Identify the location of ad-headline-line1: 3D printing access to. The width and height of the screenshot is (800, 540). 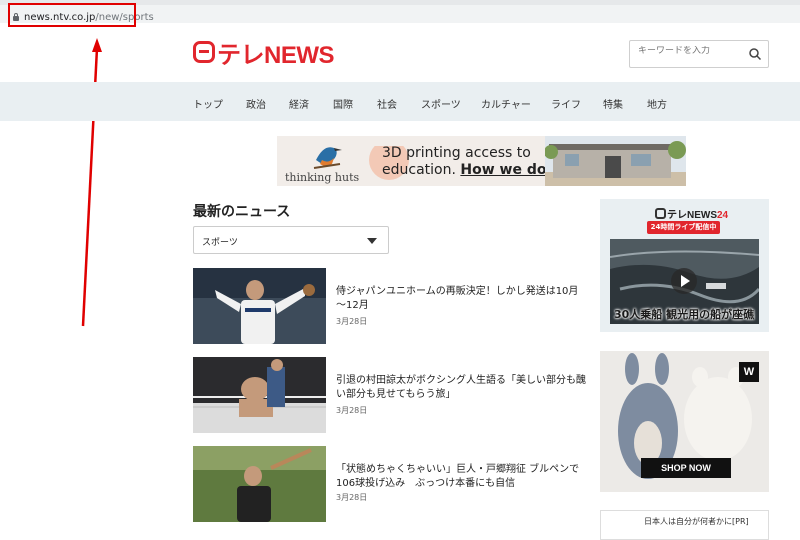
(456, 153).